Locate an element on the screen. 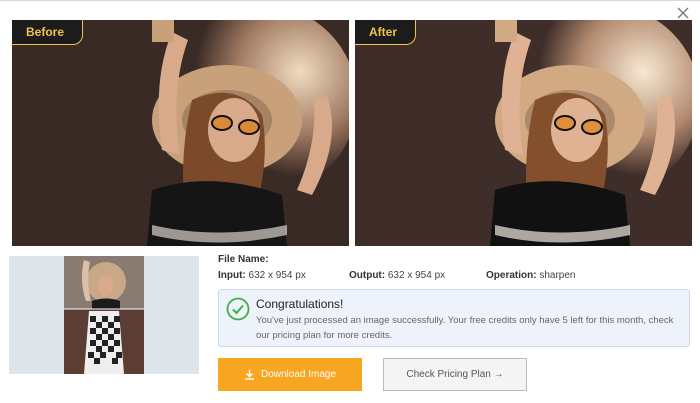 The image size is (700, 403). thumbnail-preview is located at coordinates (104, 315).